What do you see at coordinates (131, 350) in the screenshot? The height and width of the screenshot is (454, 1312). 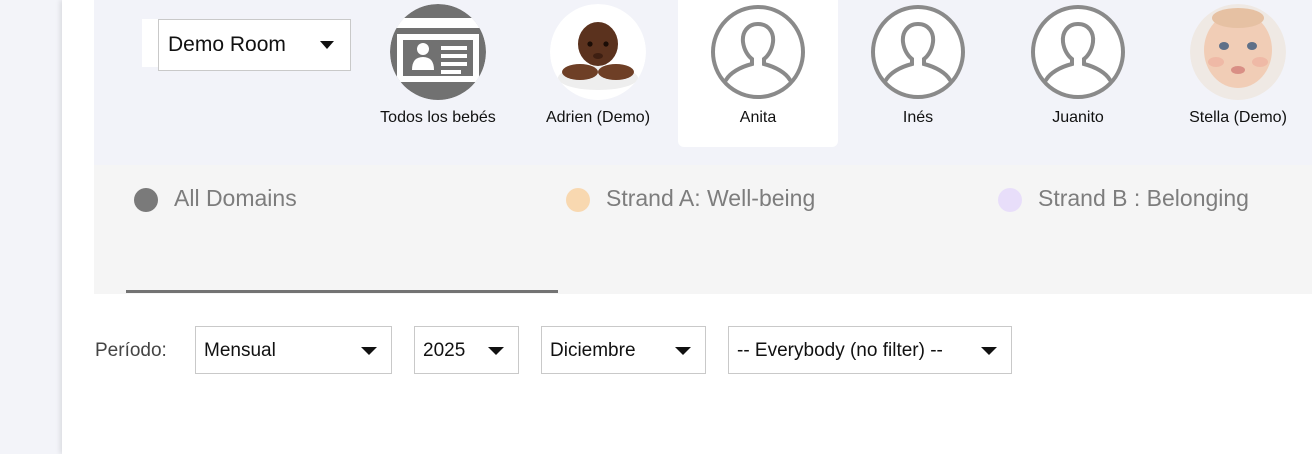 I see `period-label: Período:` at bounding box center [131, 350].